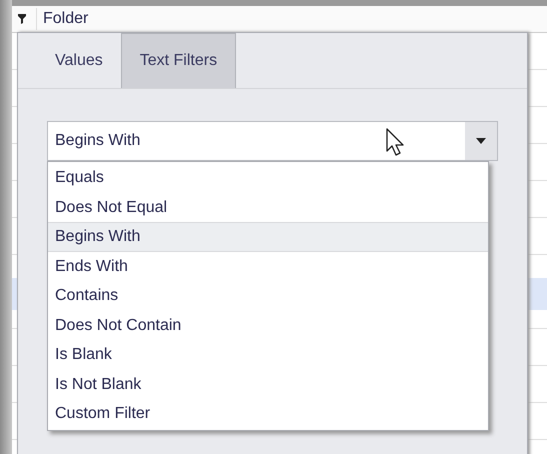  I want to click on column-header: Folder, so click(62, 19).